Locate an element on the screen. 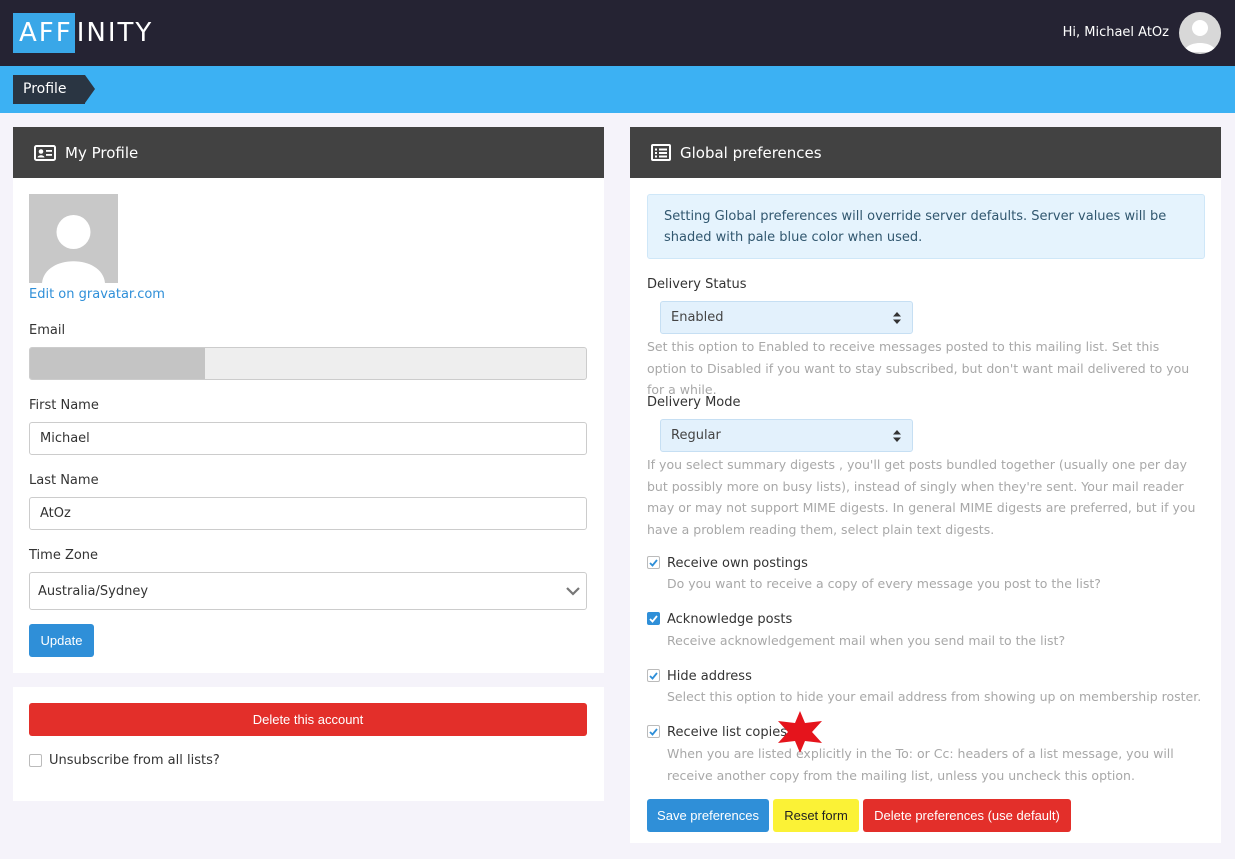  user-avatar is located at coordinates (1200, 33).